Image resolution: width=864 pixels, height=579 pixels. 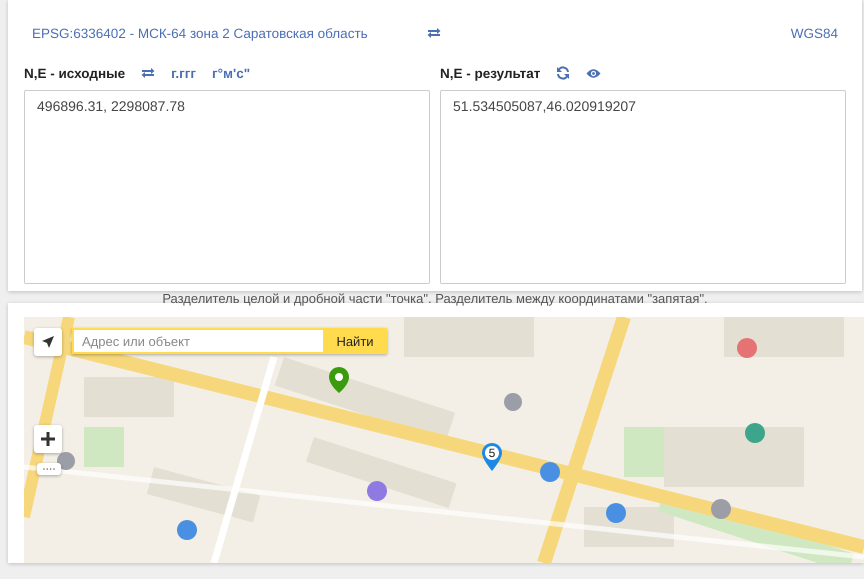 What do you see at coordinates (355, 341) in the screenshot?
I see `search-button: Найти` at bounding box center [355, 341].